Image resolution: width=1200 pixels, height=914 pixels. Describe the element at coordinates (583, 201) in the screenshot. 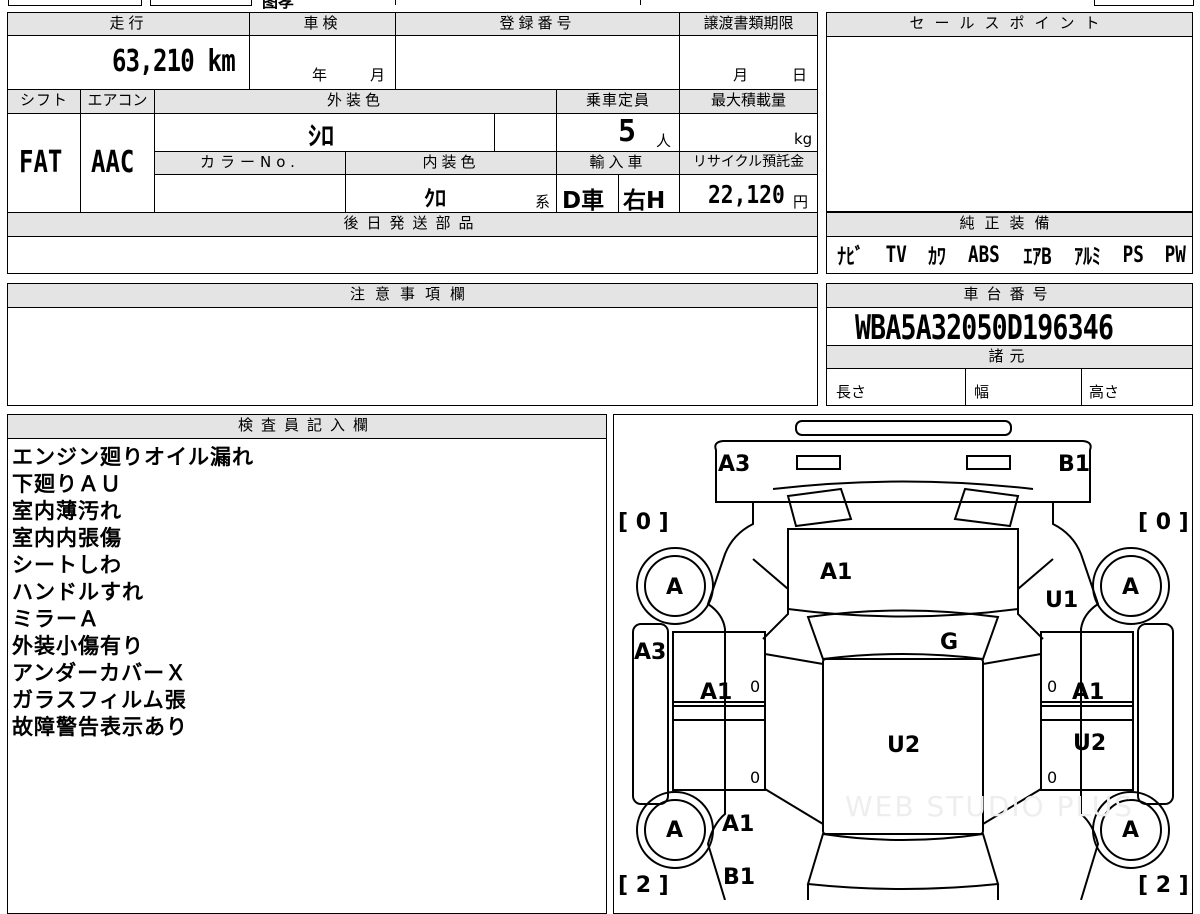

I see `import-type-value: D車` at that location.